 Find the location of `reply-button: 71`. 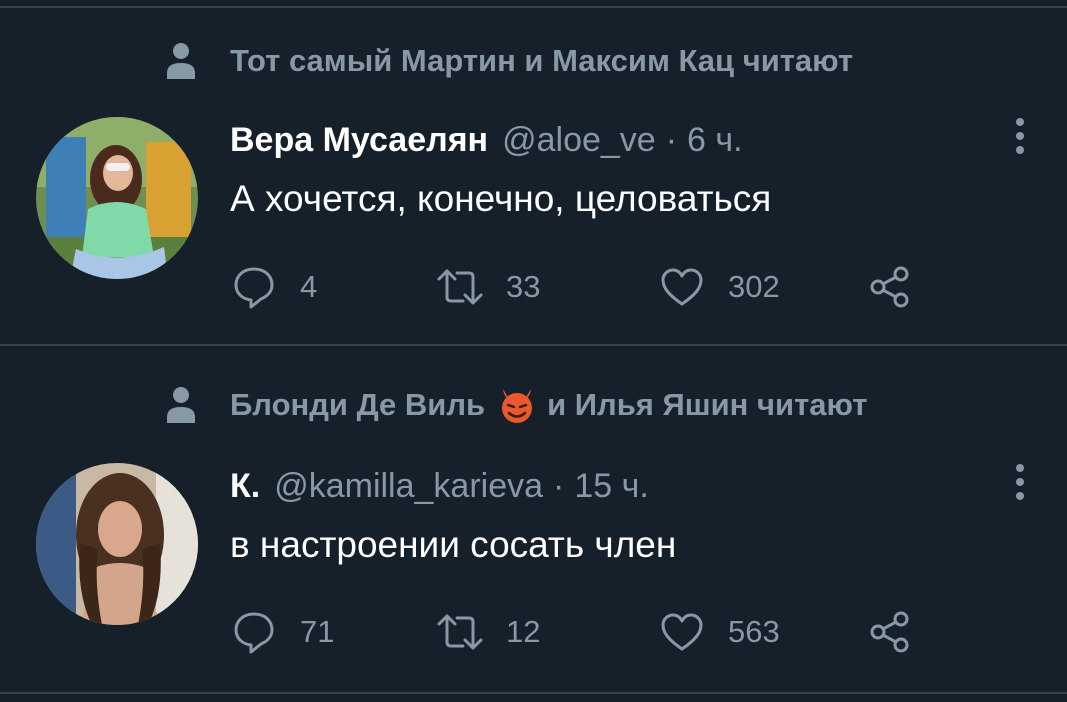

reply-button: 71 is located at coordinates (282, 632).